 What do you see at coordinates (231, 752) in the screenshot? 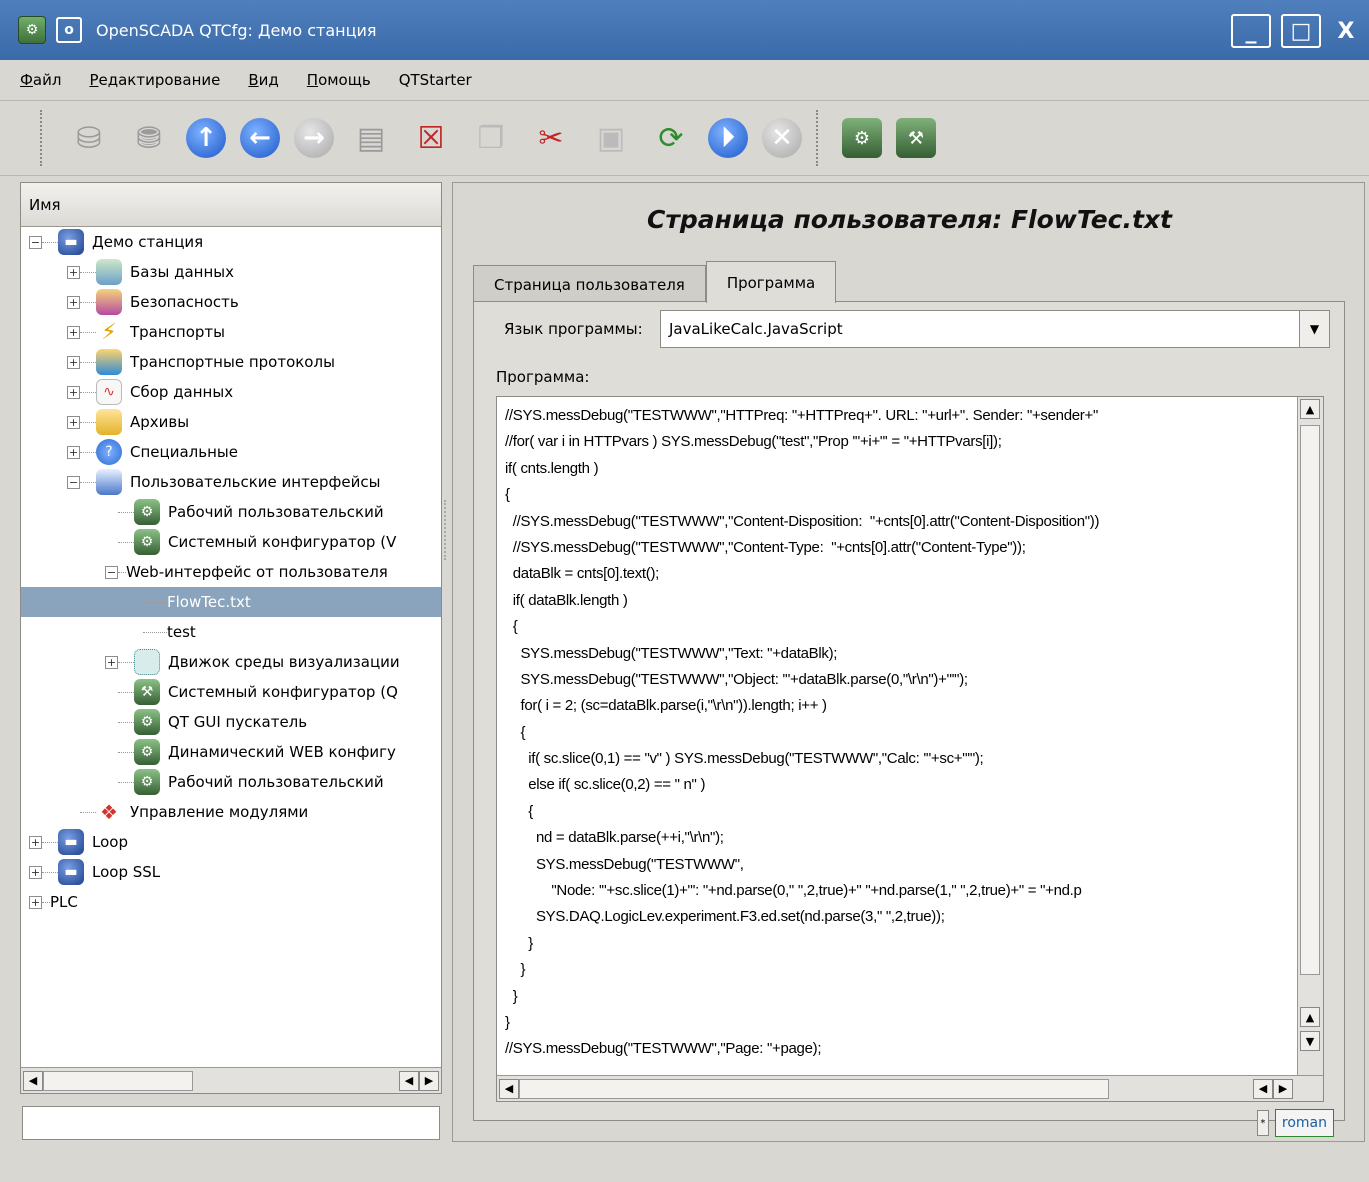
I see `tree-item-webcfgd: ⚙ Динамический WEB конфигу` at bounding box center [231, 752].